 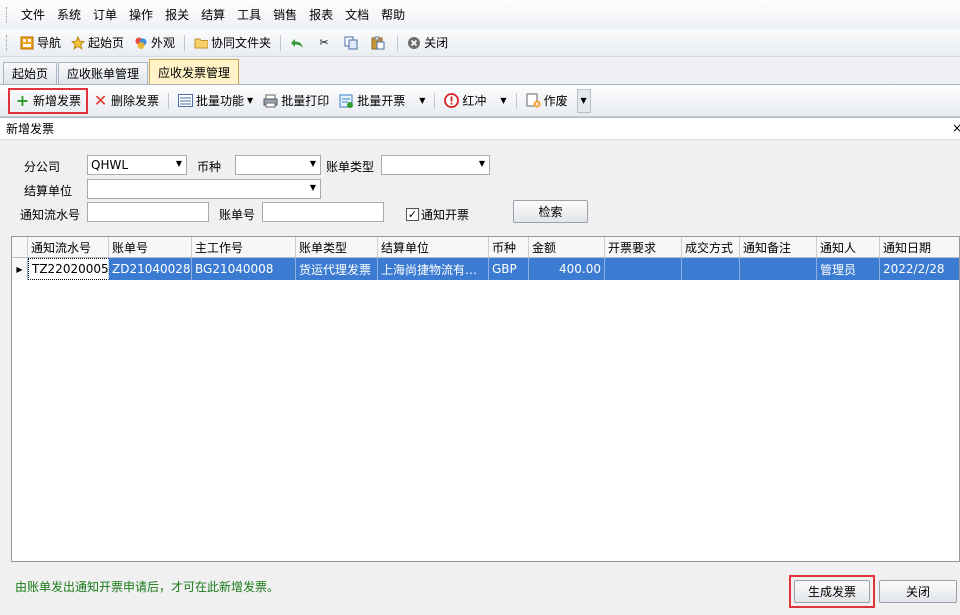 I want to click on menu-tools: 工具, so click(x=249, y=14).